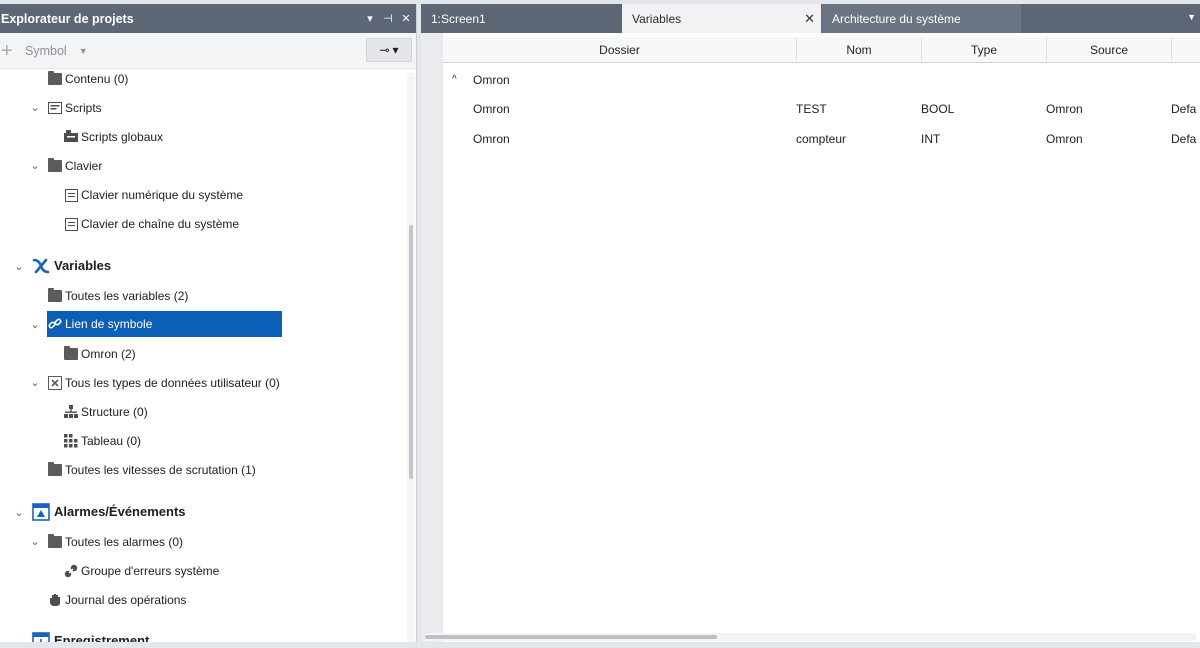  Describe the element at coordinates (370, 18) in the screenshot. I see `pane-dropdown-icon: ▾` at that location.